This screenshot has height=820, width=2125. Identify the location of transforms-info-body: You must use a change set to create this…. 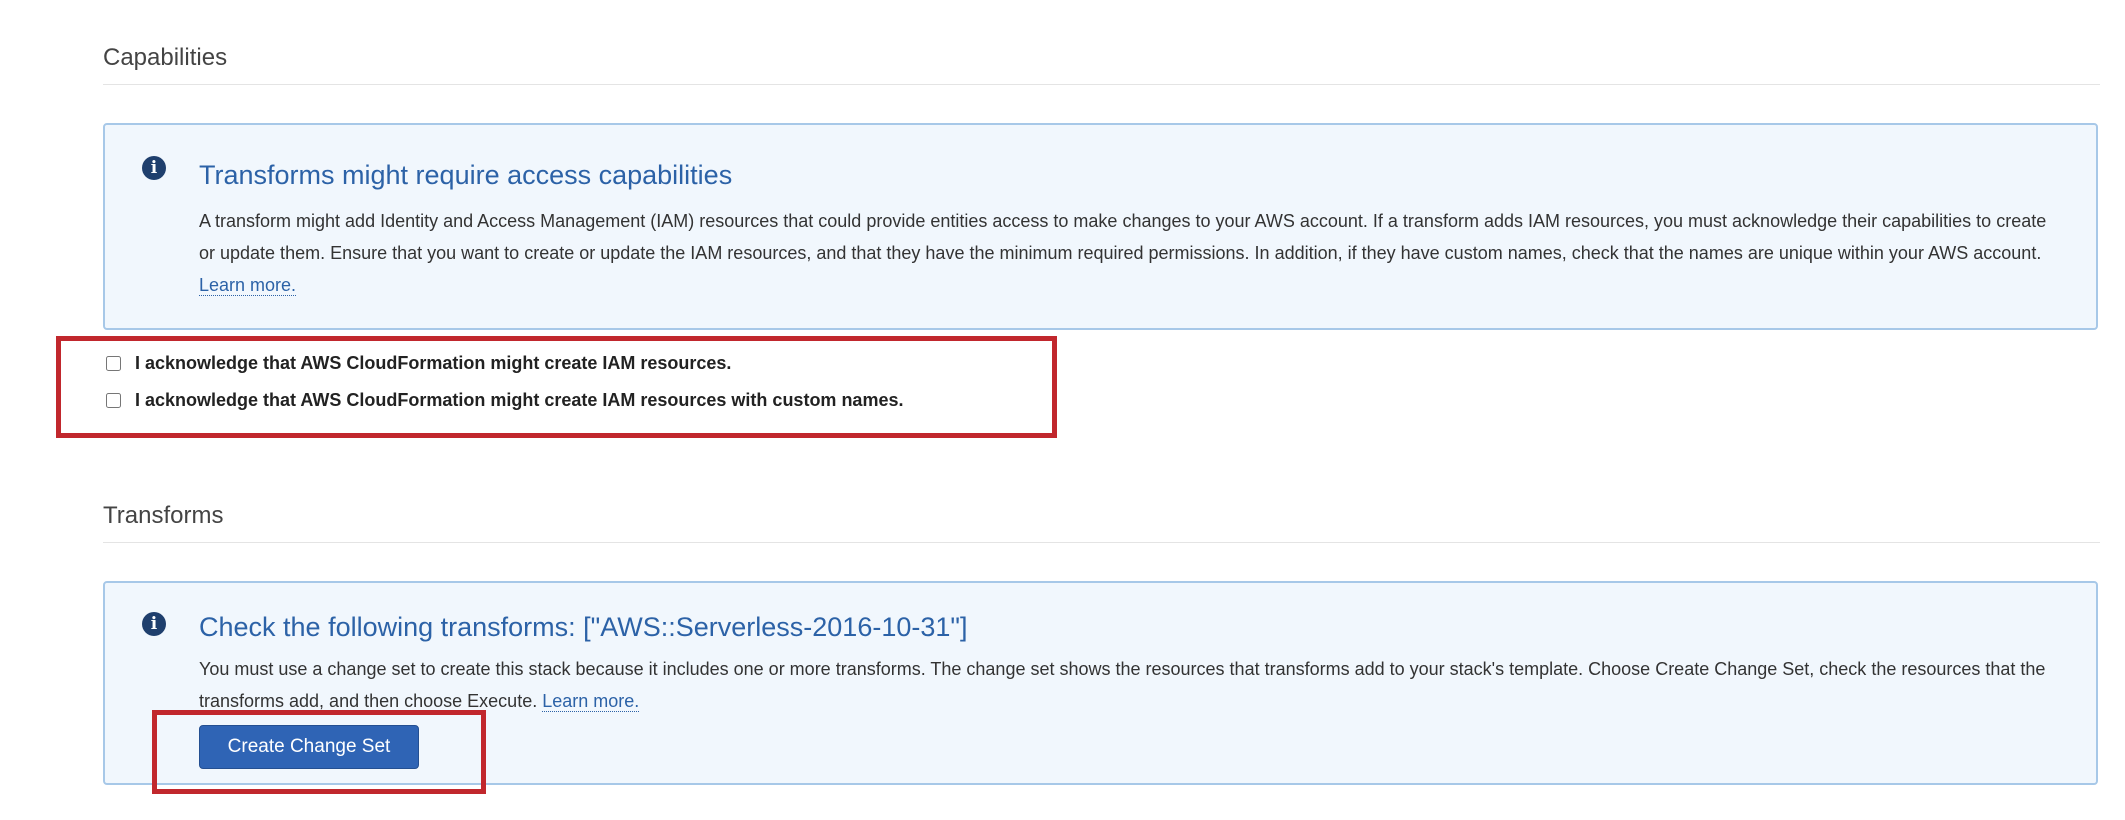
(1129, 685).